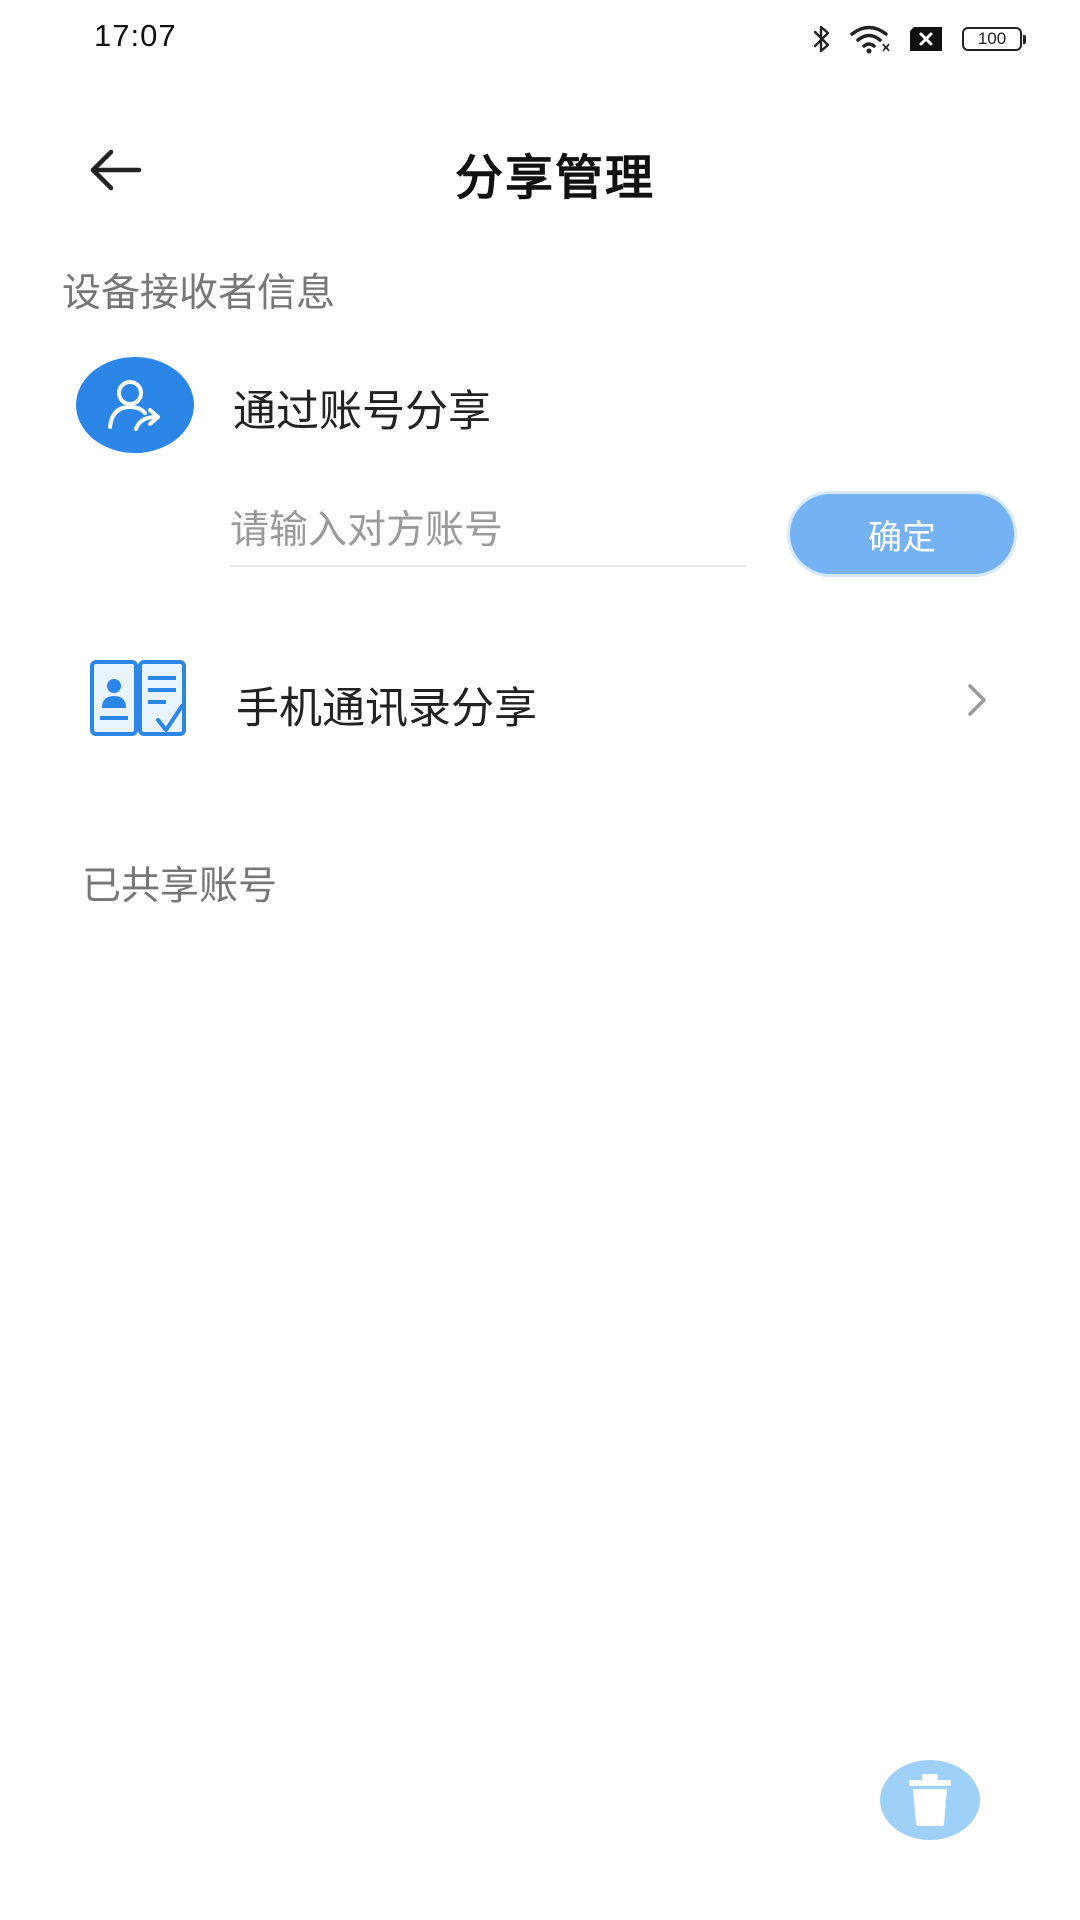 The height and width of the screenshot is (1920, 1080). What do you see at coordinates (135, 405) in the screenshot?
I see `user-share-icon` at bounding box center [135, 405].